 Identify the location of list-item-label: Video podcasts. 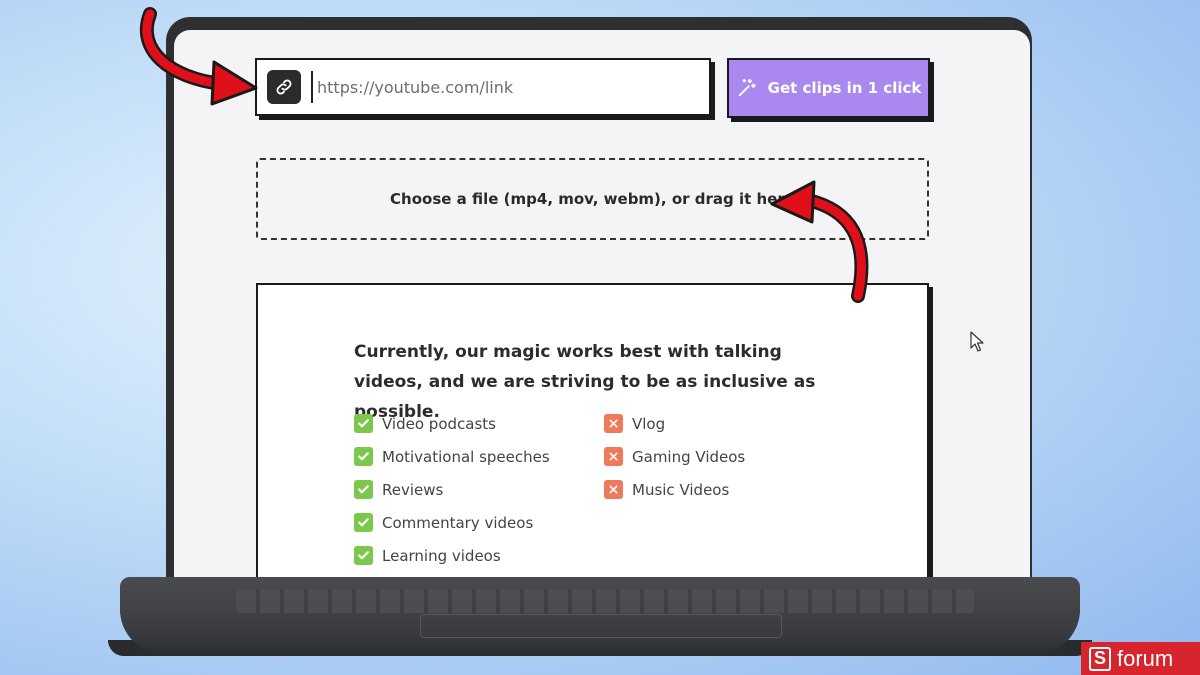
(439, 423).